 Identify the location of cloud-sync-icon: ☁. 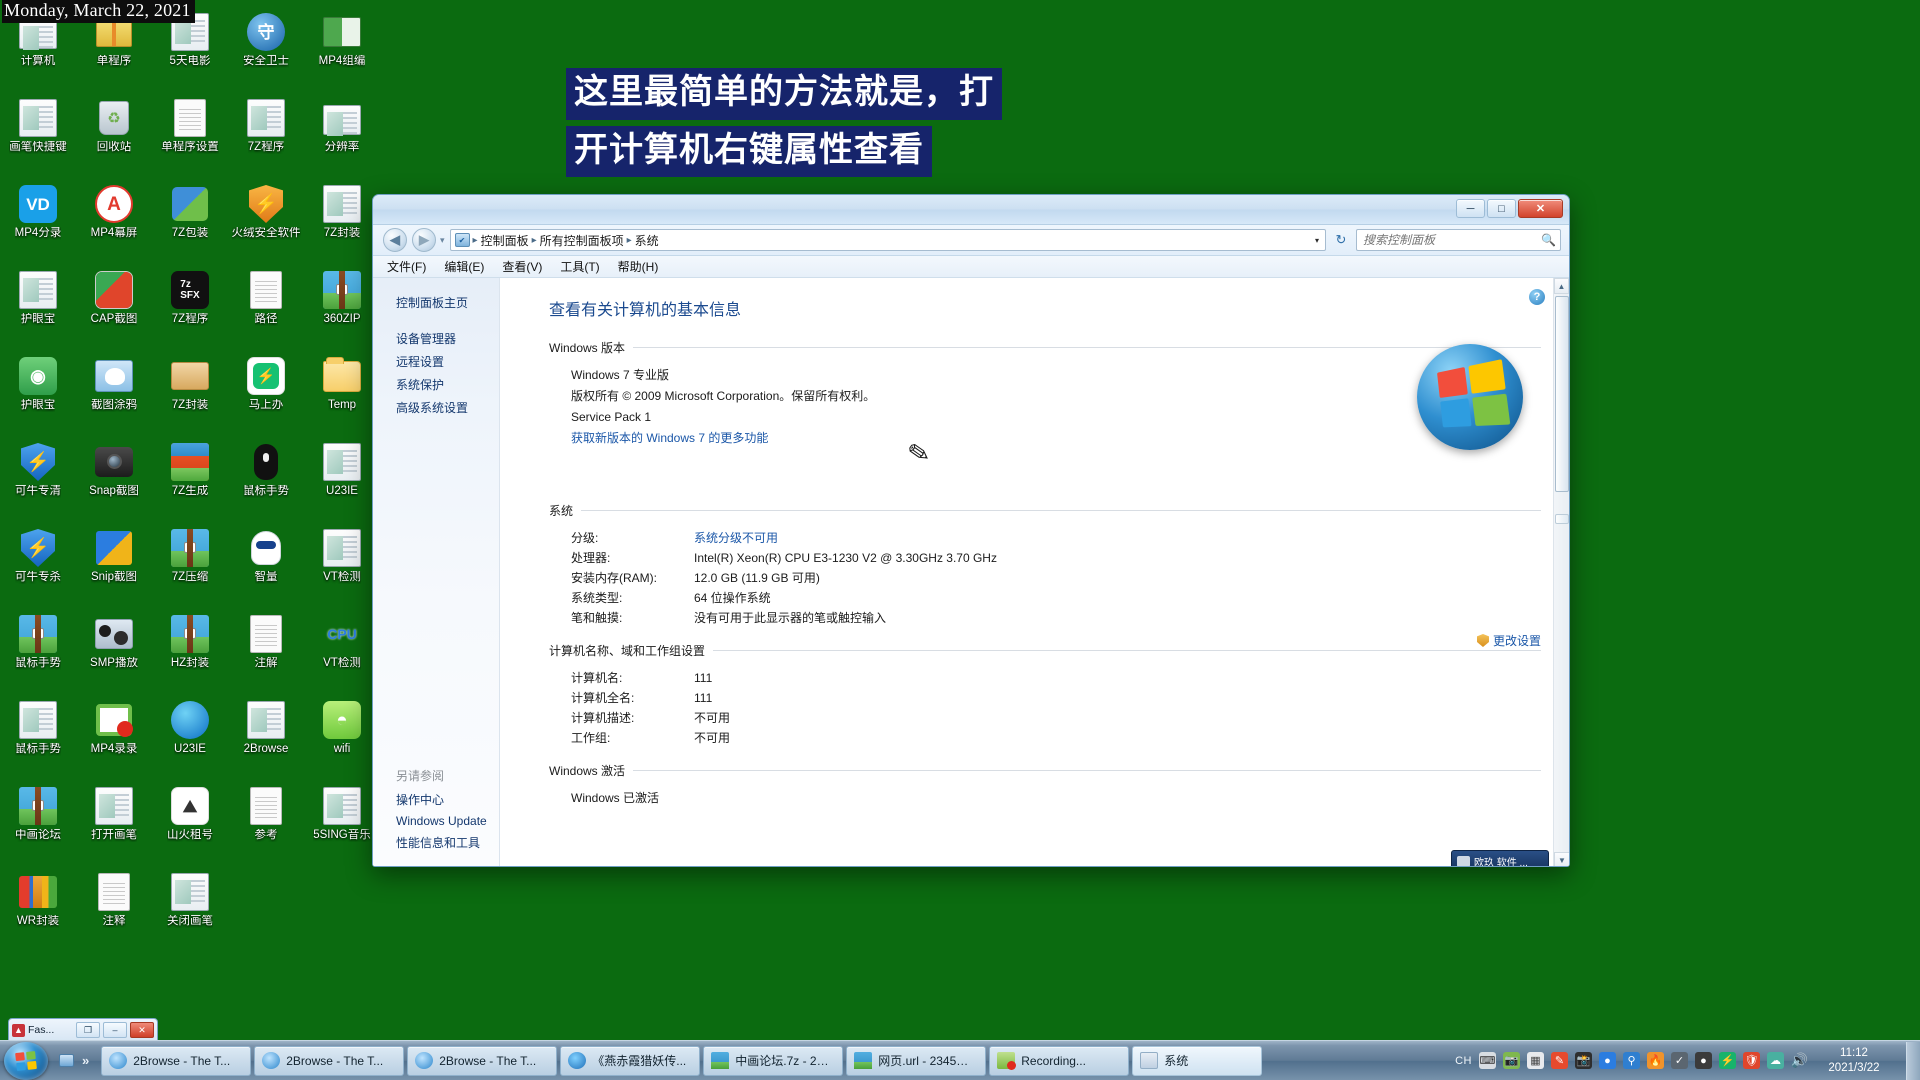
(1775, 1060).